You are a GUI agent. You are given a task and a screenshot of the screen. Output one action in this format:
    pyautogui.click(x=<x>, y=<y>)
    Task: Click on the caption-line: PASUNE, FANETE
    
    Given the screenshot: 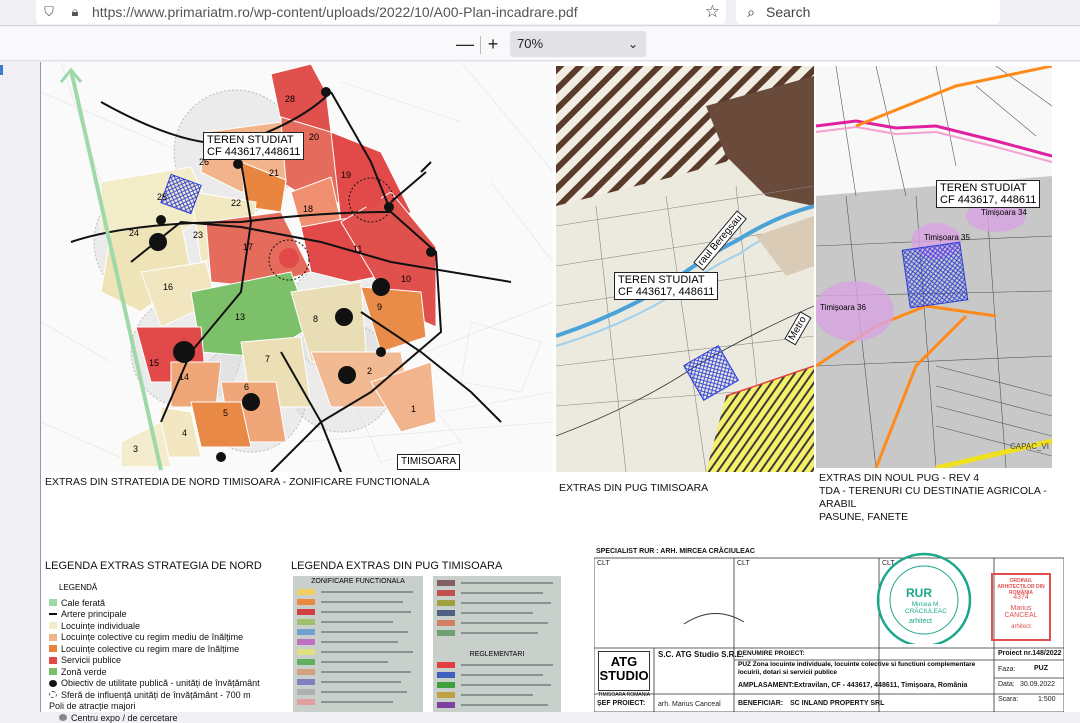 What is the action you would take?
    pyautogui.click(x=864, y=517)
    